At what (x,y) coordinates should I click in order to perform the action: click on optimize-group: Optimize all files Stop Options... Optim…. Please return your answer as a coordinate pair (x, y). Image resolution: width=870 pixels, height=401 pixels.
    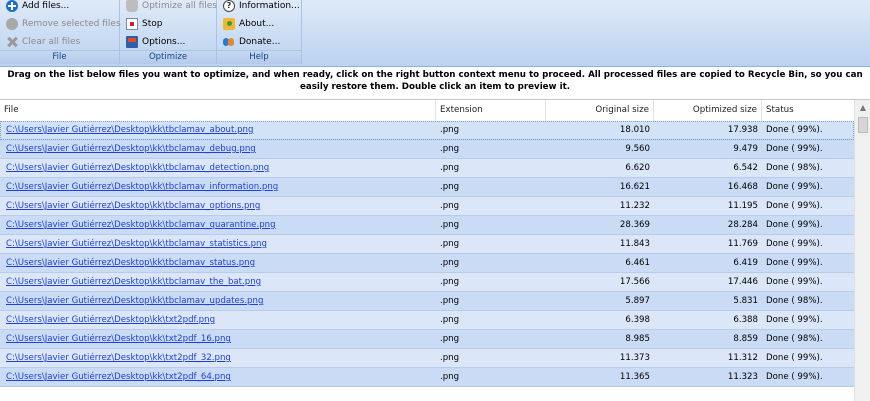
    Looking at the image, I should click on (168, 32).